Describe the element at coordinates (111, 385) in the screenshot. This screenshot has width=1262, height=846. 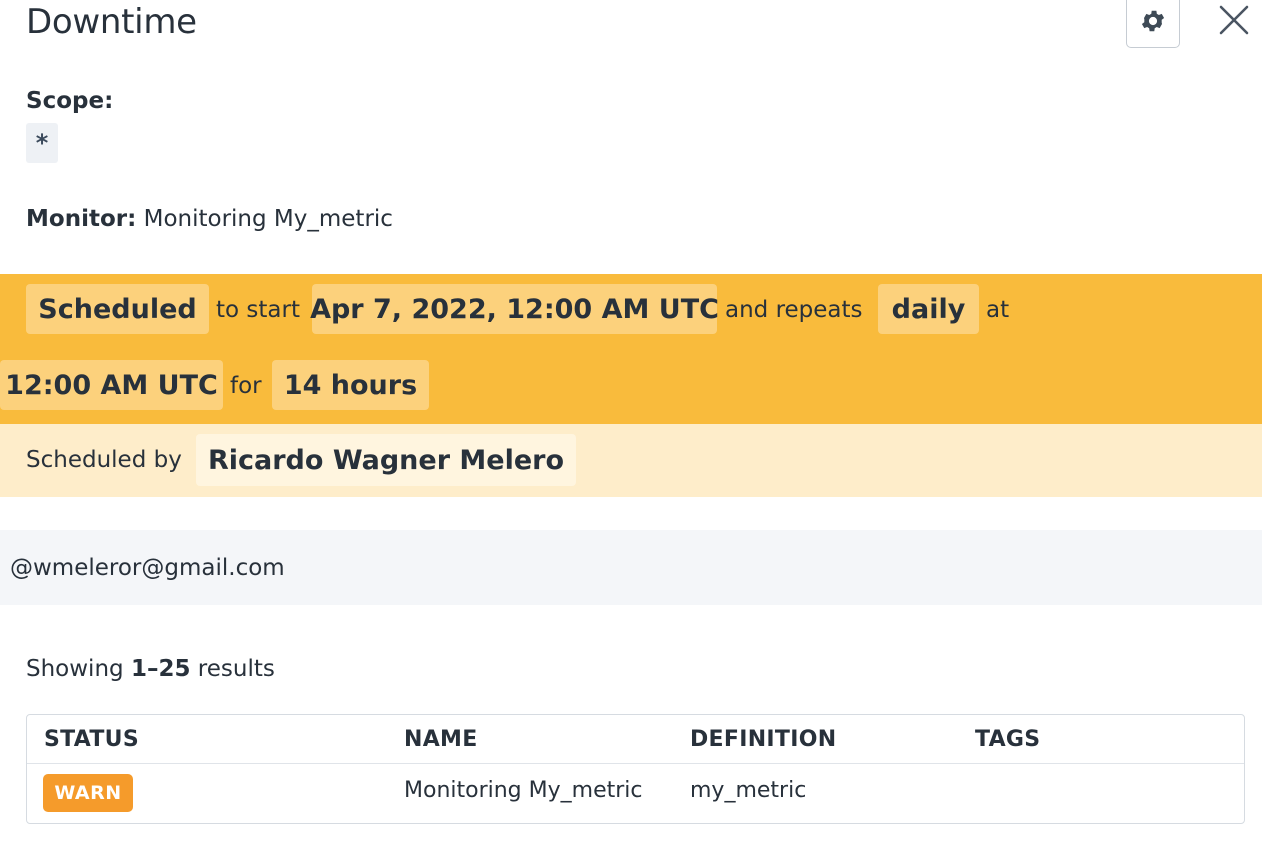
I see `schedule-time-chip: 12:00 AM UTC` at that location.